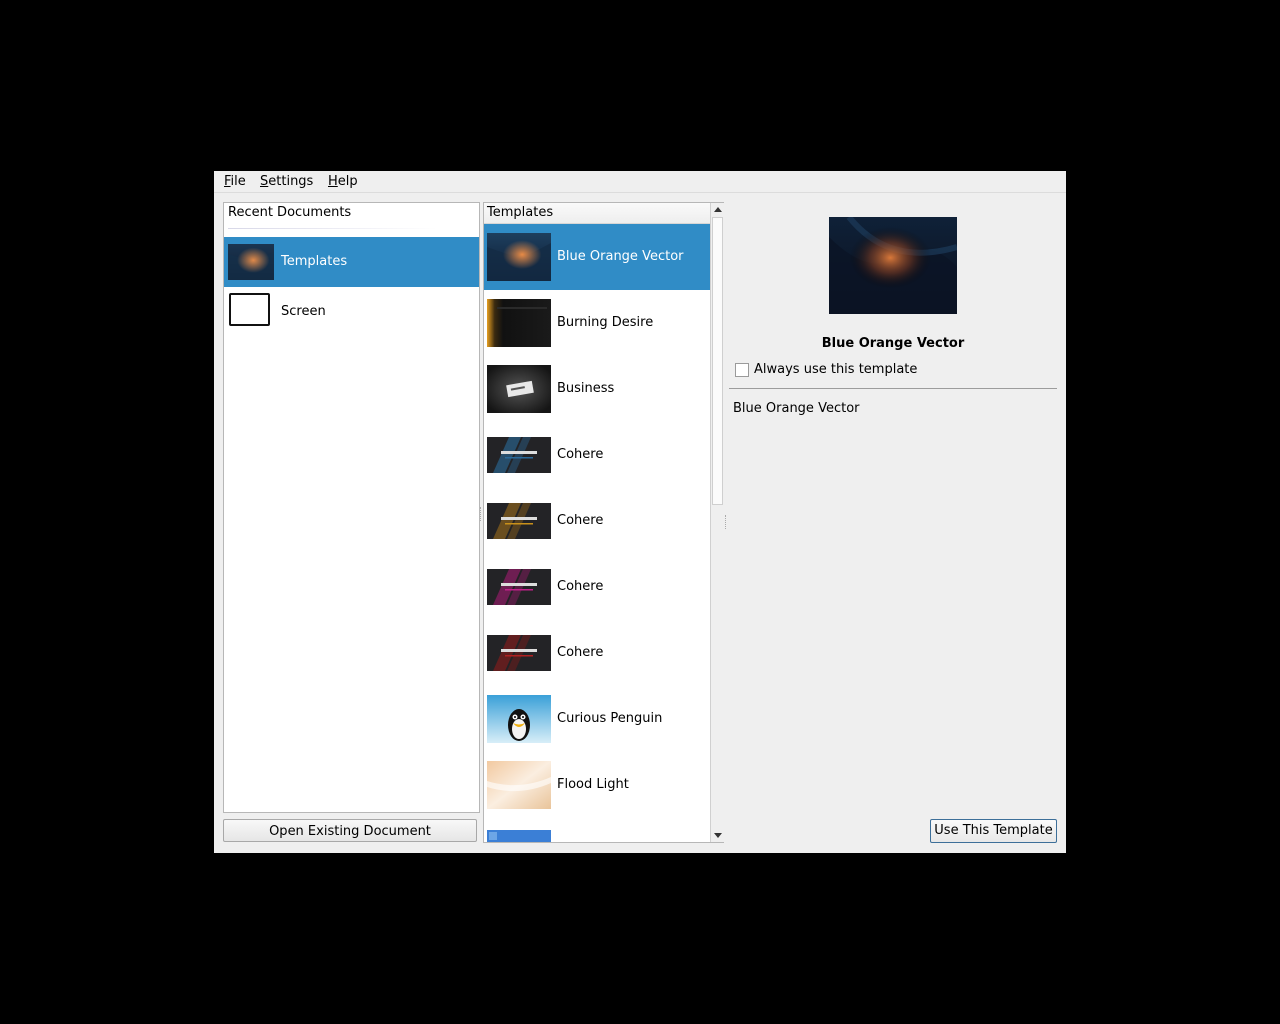 This screenshot has height=1024, width=1280. What do you see at coordinates (620, 256) in the screenshot?
I see `template-label: Blue Orange Vector` at bounding box center [620, 256].